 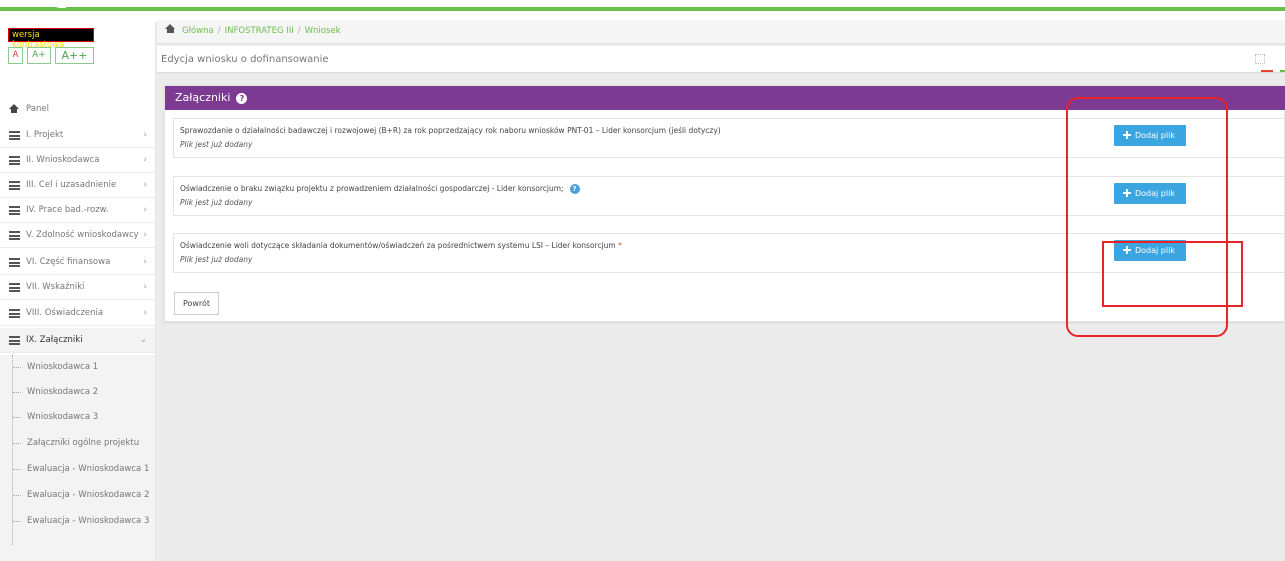 I want to click on page-header: Edycja wniosku o dofinansowanie, so click(x=721, y=59).